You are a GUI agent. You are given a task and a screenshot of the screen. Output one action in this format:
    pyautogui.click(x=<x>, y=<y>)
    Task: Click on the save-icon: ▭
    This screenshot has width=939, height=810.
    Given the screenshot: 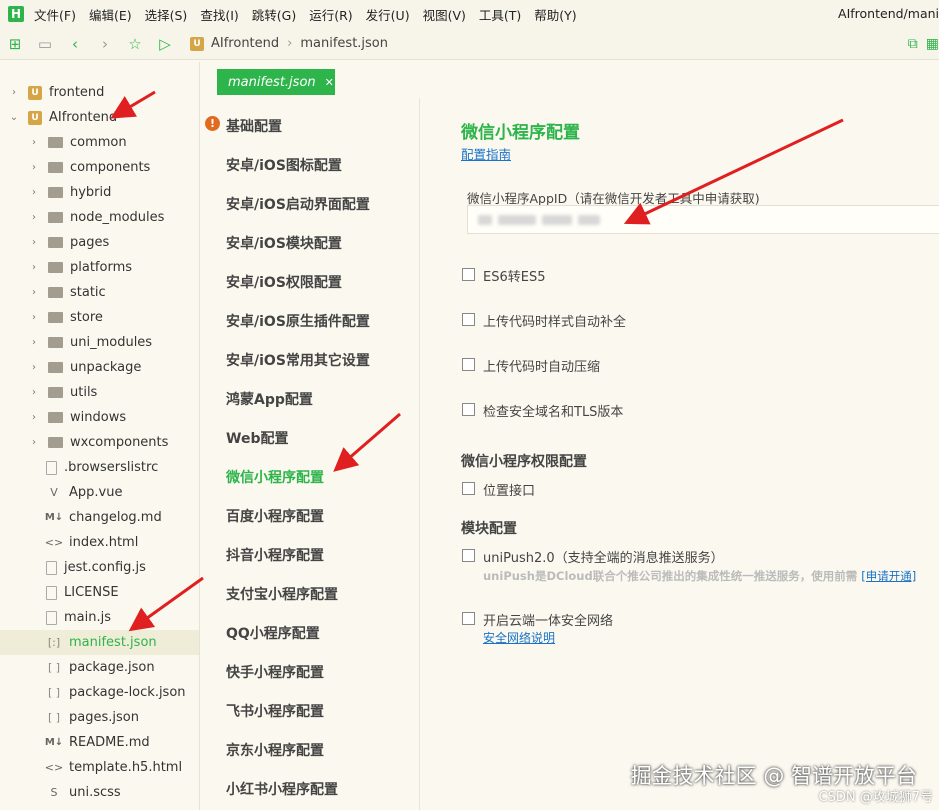 What is the action you would take?
    pyautogui.click(x=45, y=44)
    